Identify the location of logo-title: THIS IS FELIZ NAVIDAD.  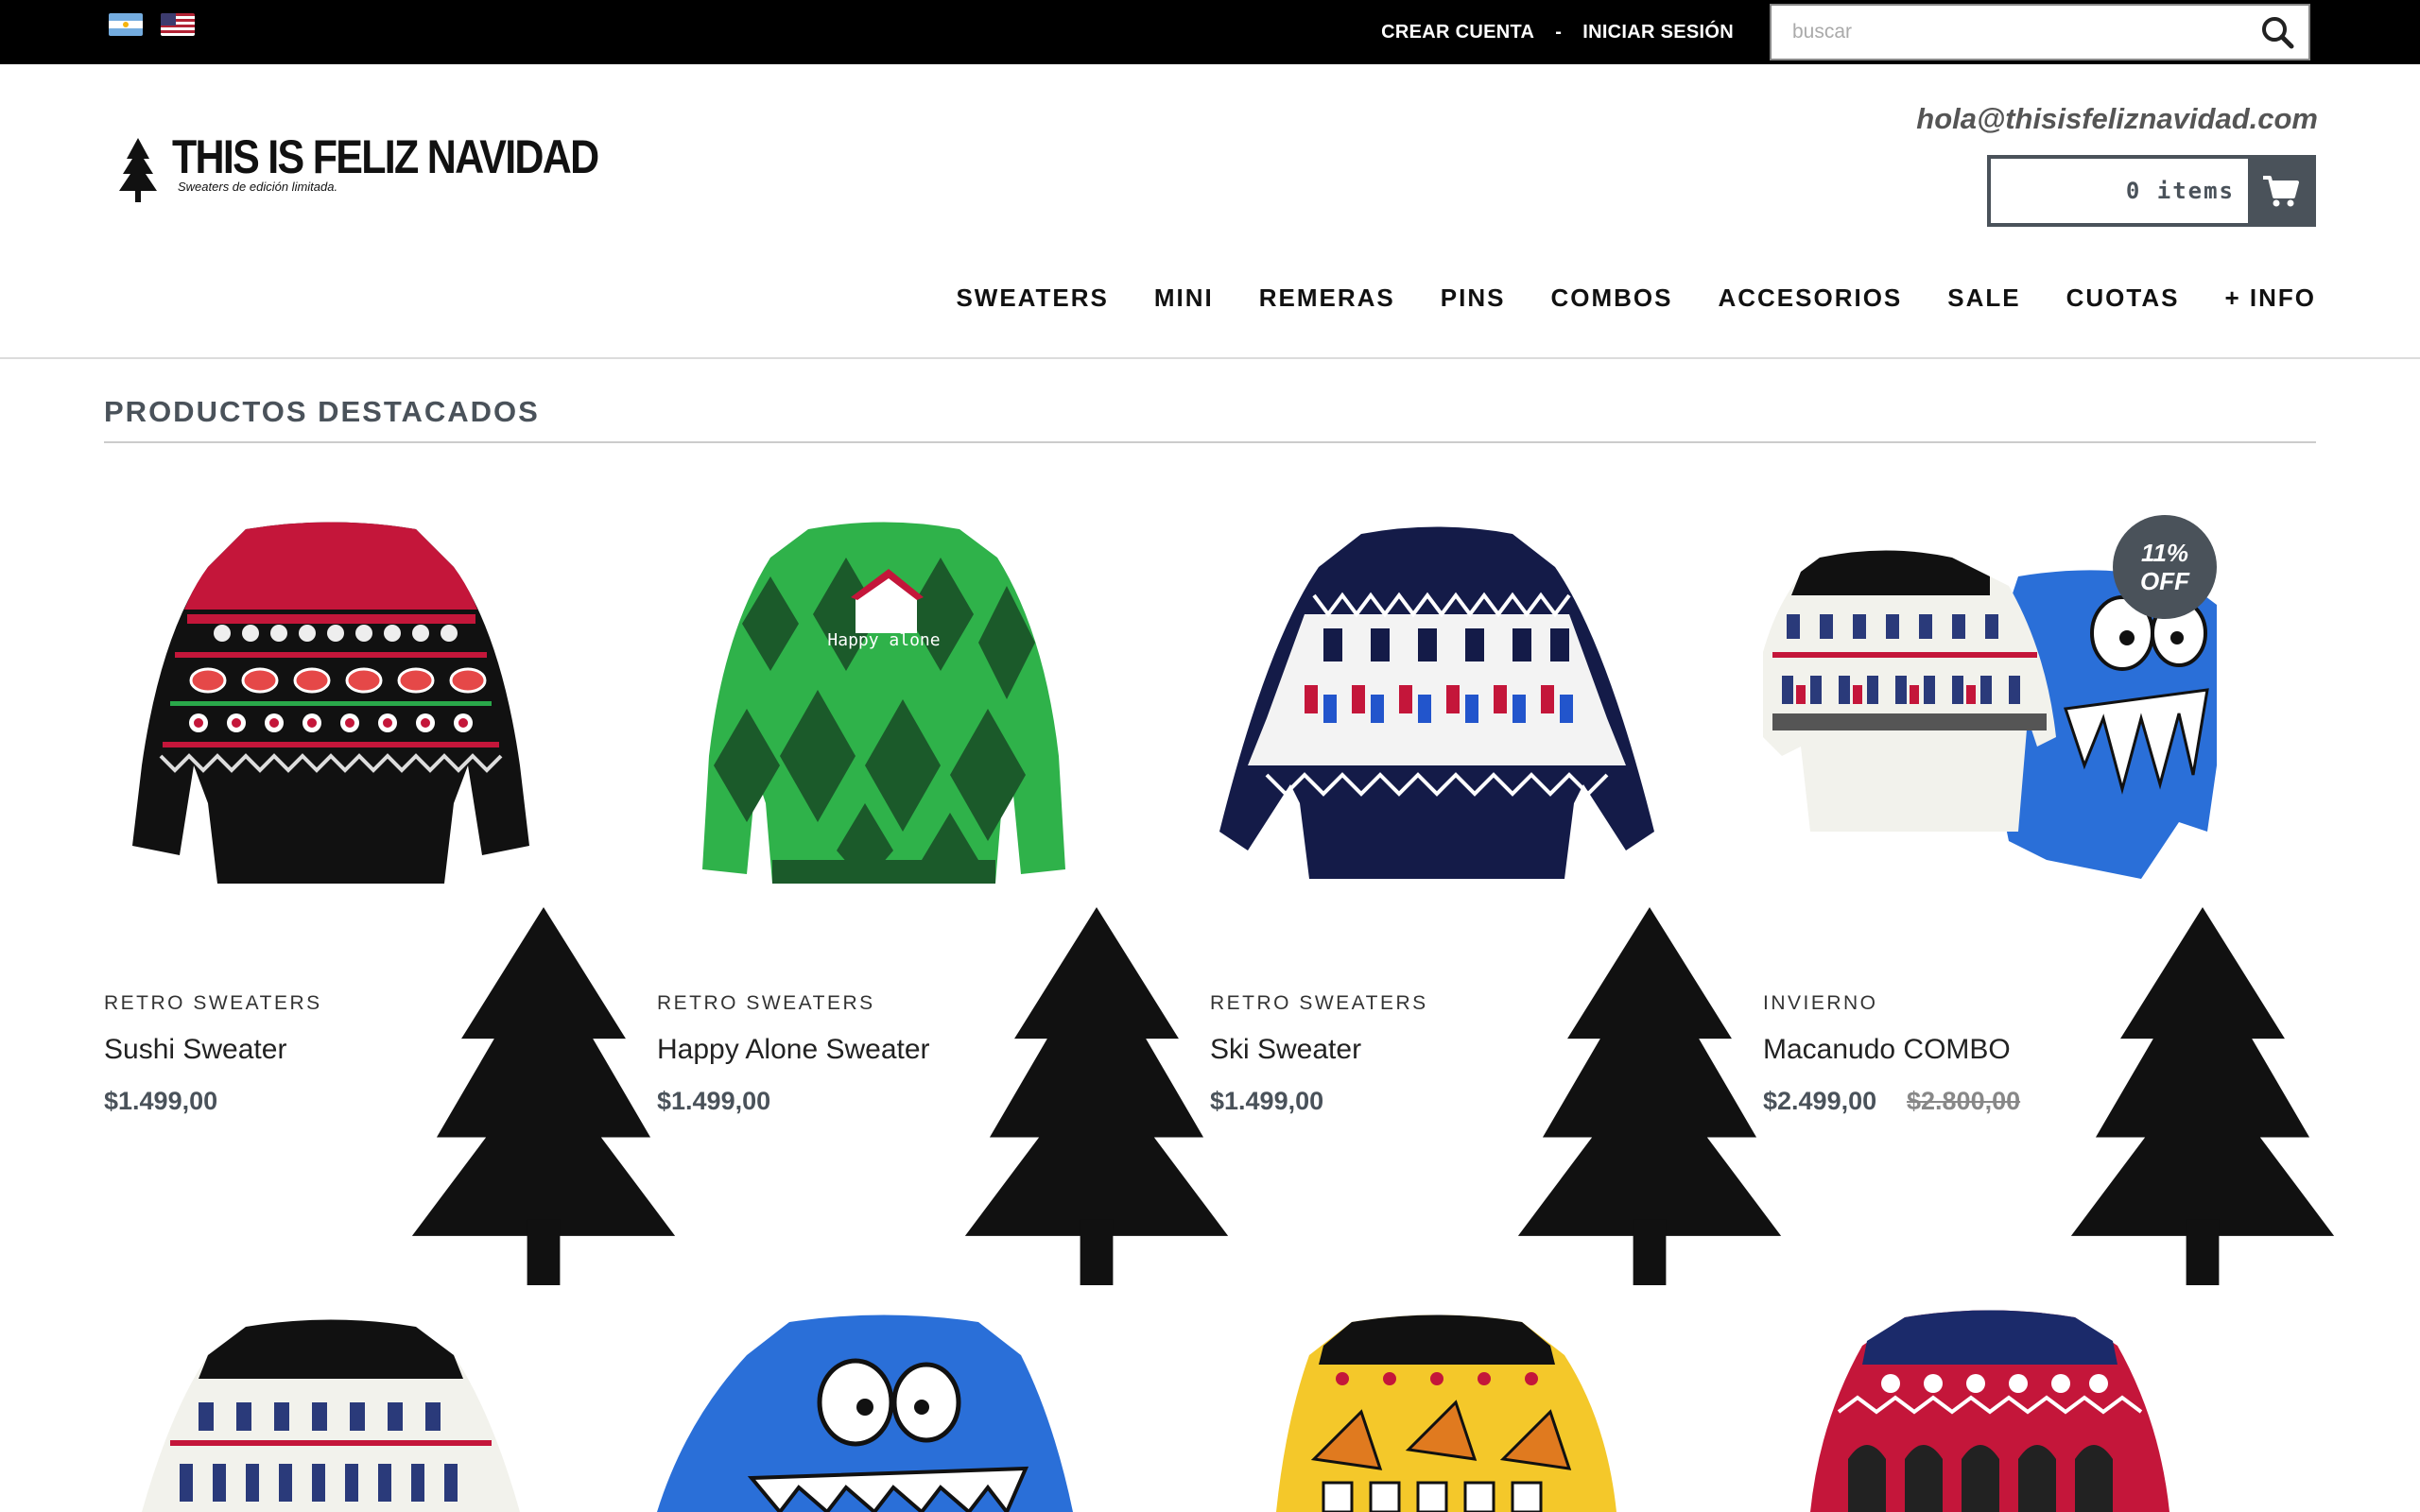
(385, 156).